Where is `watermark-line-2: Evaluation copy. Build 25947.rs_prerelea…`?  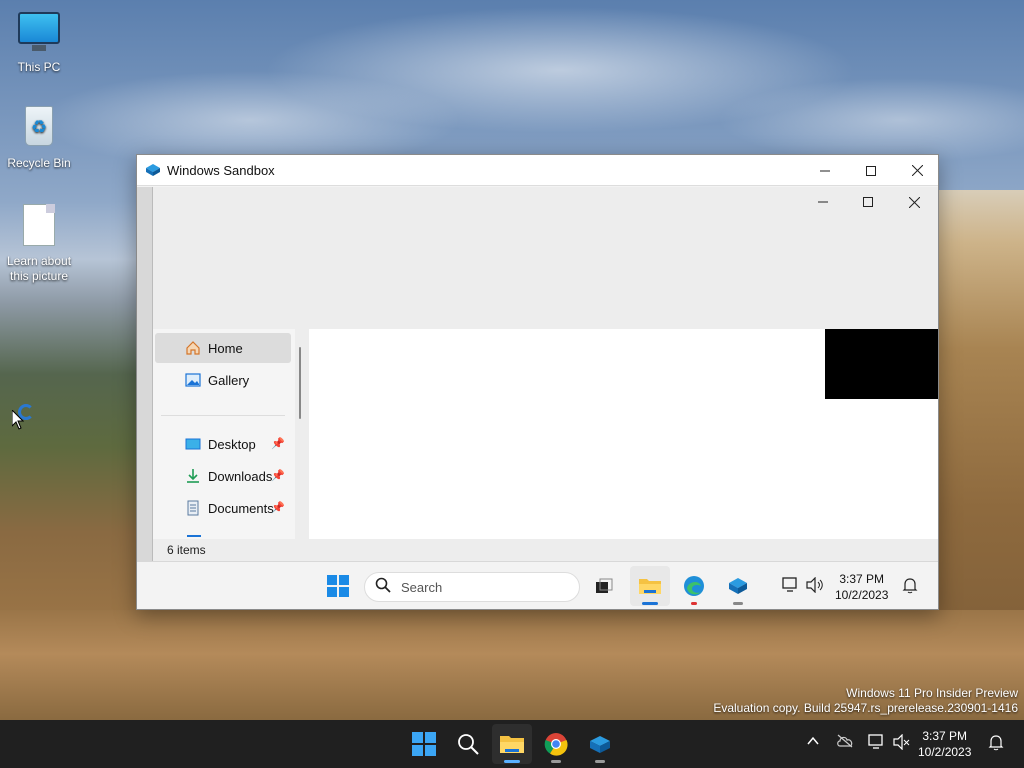
watermark-line-2: Evaluation copy. Build 25947.rs_prerelea… is located at coordinates (865, 708).